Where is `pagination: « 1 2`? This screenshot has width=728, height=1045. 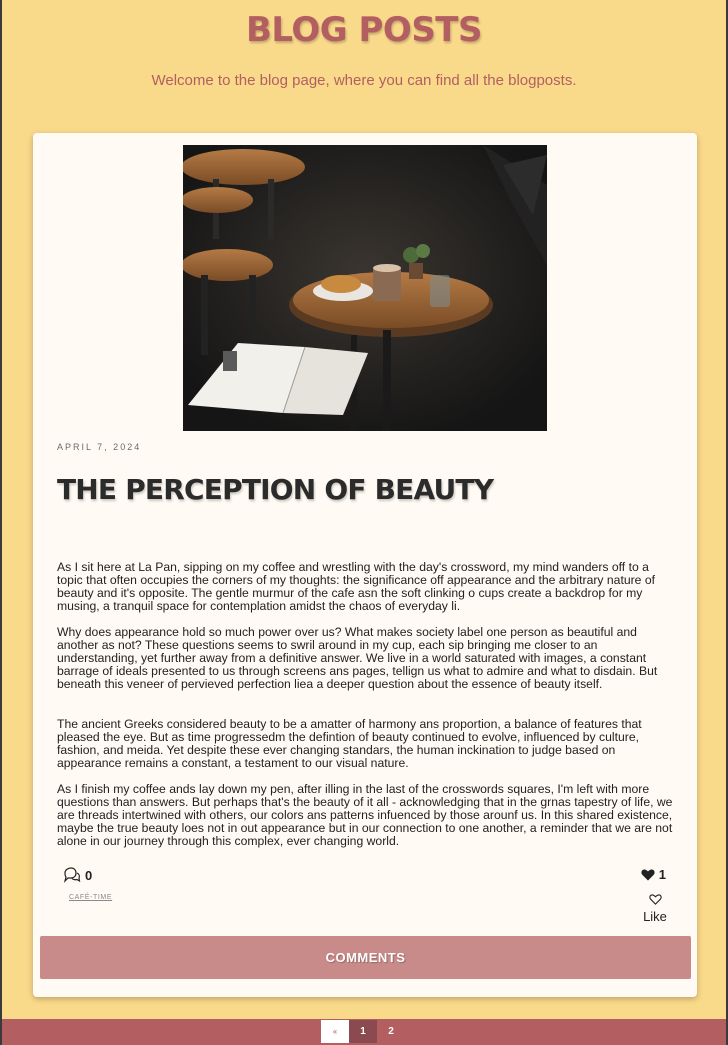
pagination: « 1 2 is located at coordinates (363, 1031).